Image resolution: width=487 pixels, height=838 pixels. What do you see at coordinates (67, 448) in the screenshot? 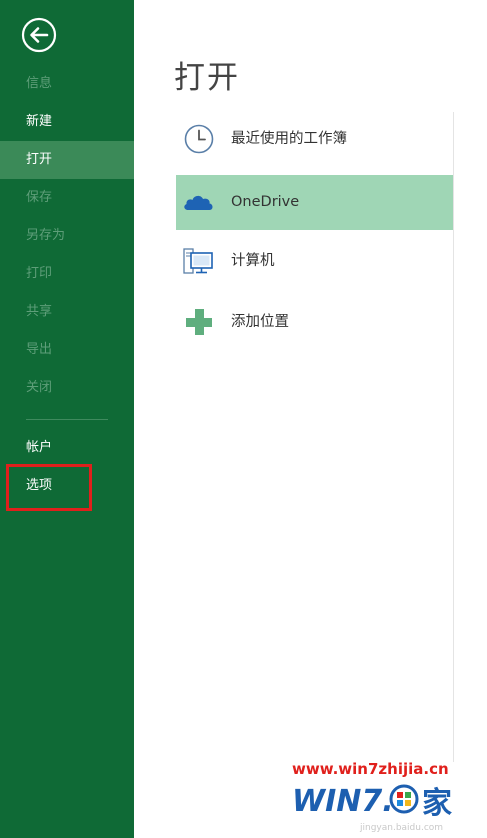
I see `nav-account: 帐户` at bounding box center [67, 448].